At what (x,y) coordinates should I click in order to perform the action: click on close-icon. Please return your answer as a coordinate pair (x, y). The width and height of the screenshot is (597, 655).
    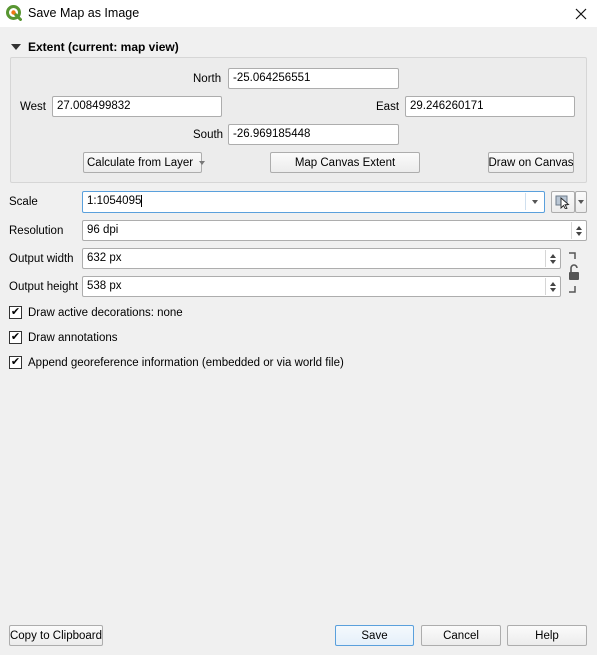
    Looking at the image, I should click on (581, 13).